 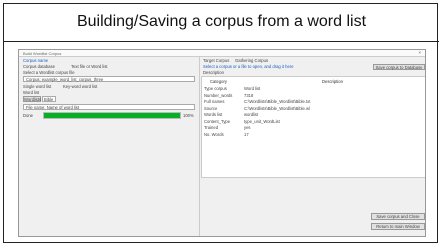 I want to click on radio-text-file: Text file or Word list, so click(x=89, y=66).